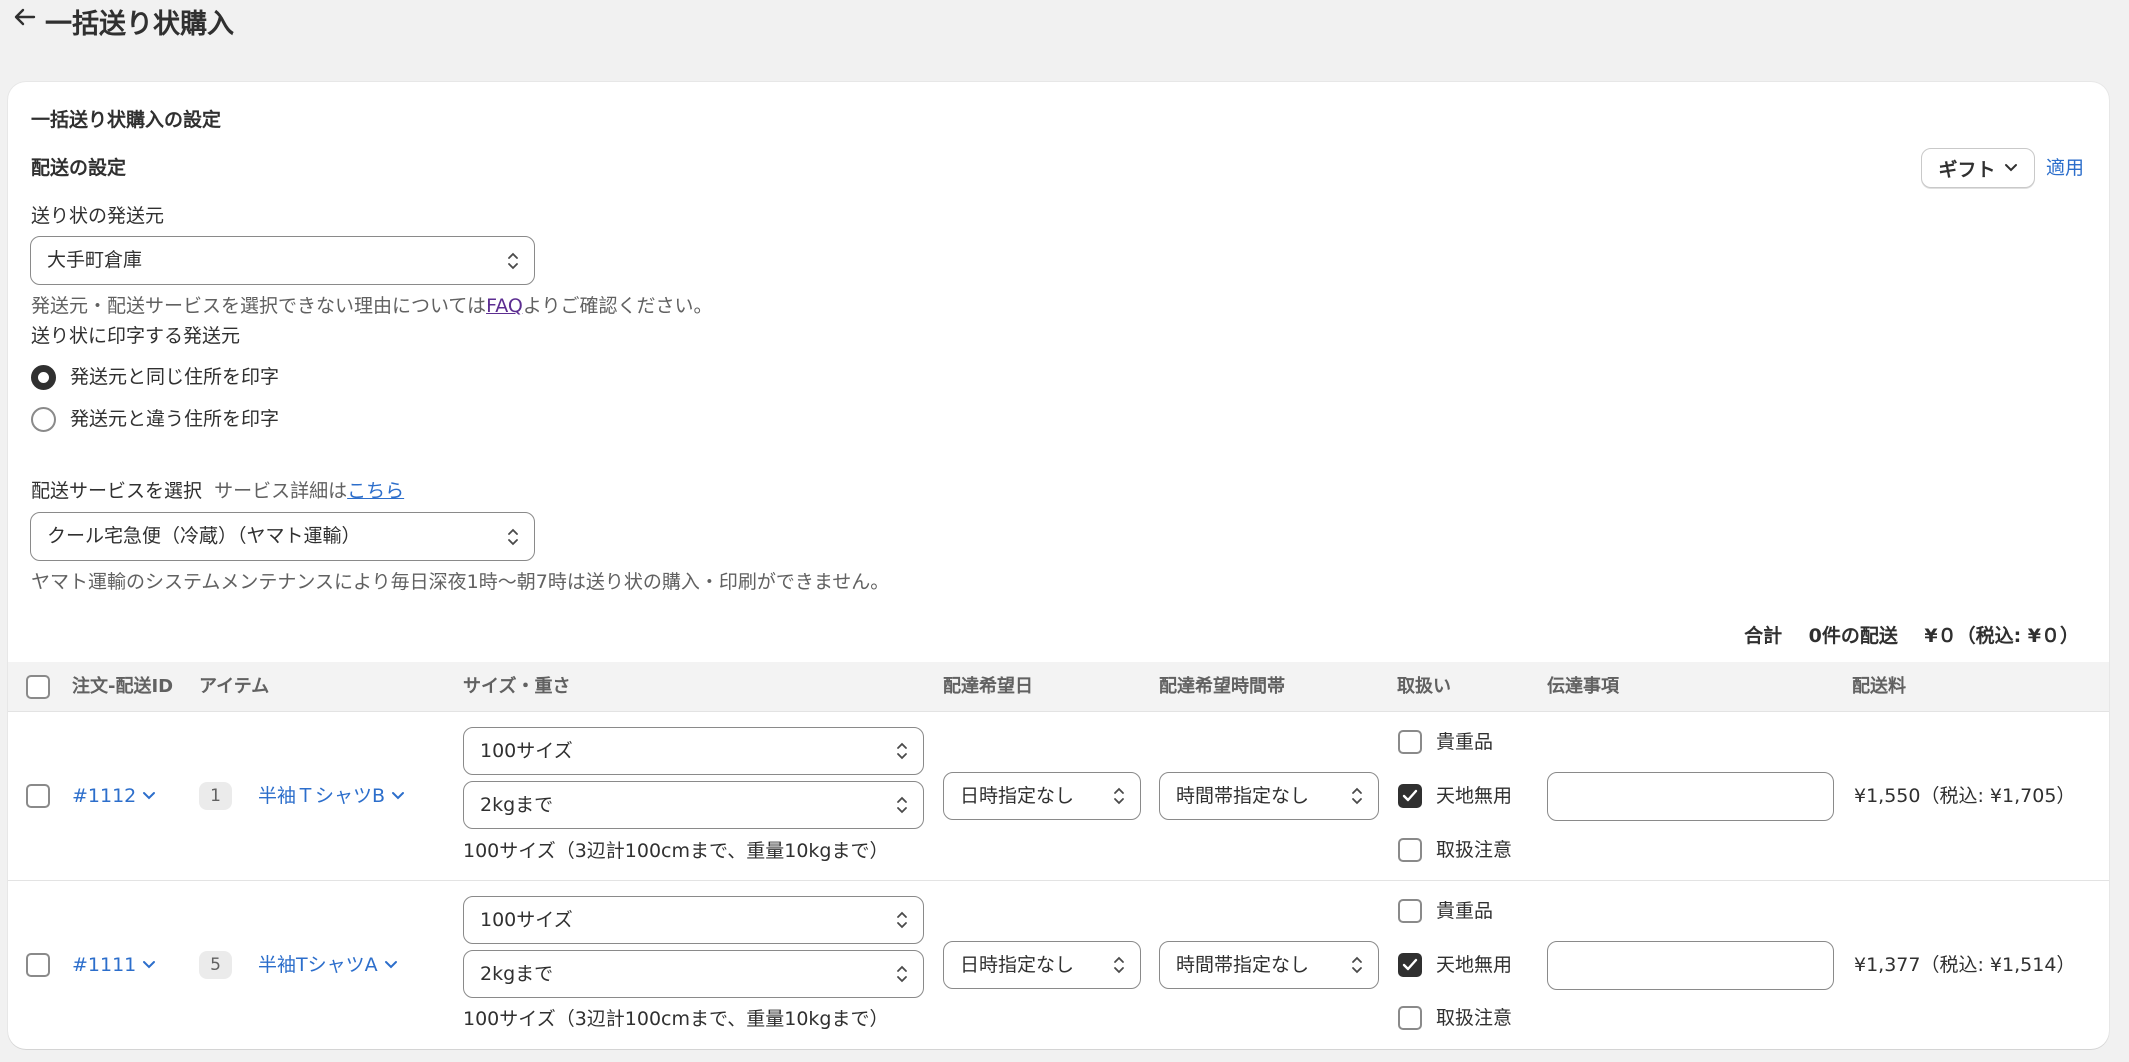 This screenshot has height=1062, width=2129. I want to click on origin-select: 大手町倉庫, so click(282, 260).